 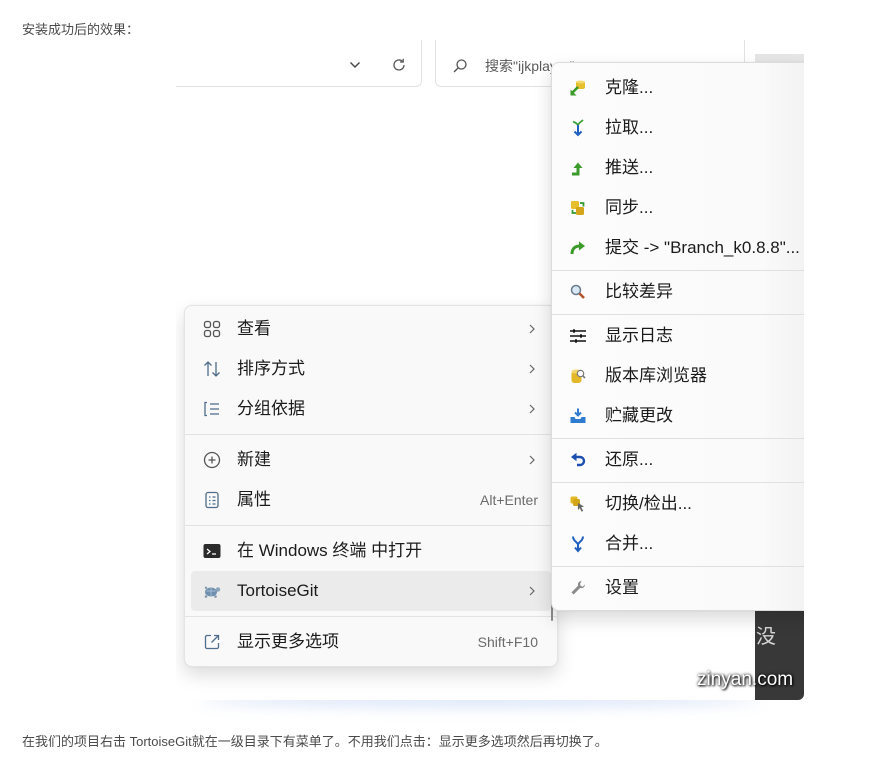 I want to click on switch-checkout-icon, so click(x=578, y=504).